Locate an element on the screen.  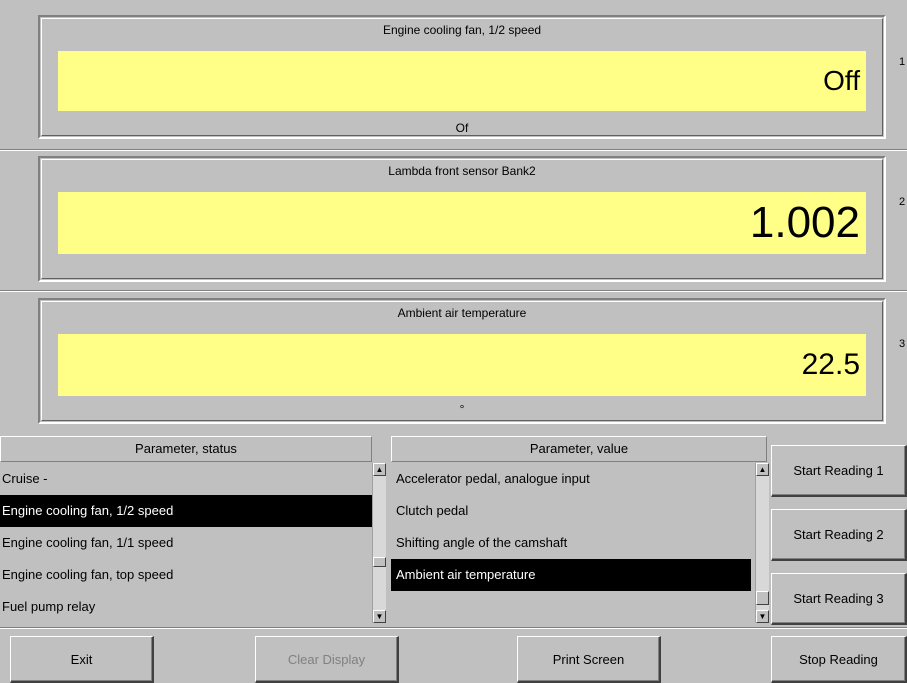
panel-1-title: Engine cooling fan, 1/2 speed is located at coordinates (462, 30).